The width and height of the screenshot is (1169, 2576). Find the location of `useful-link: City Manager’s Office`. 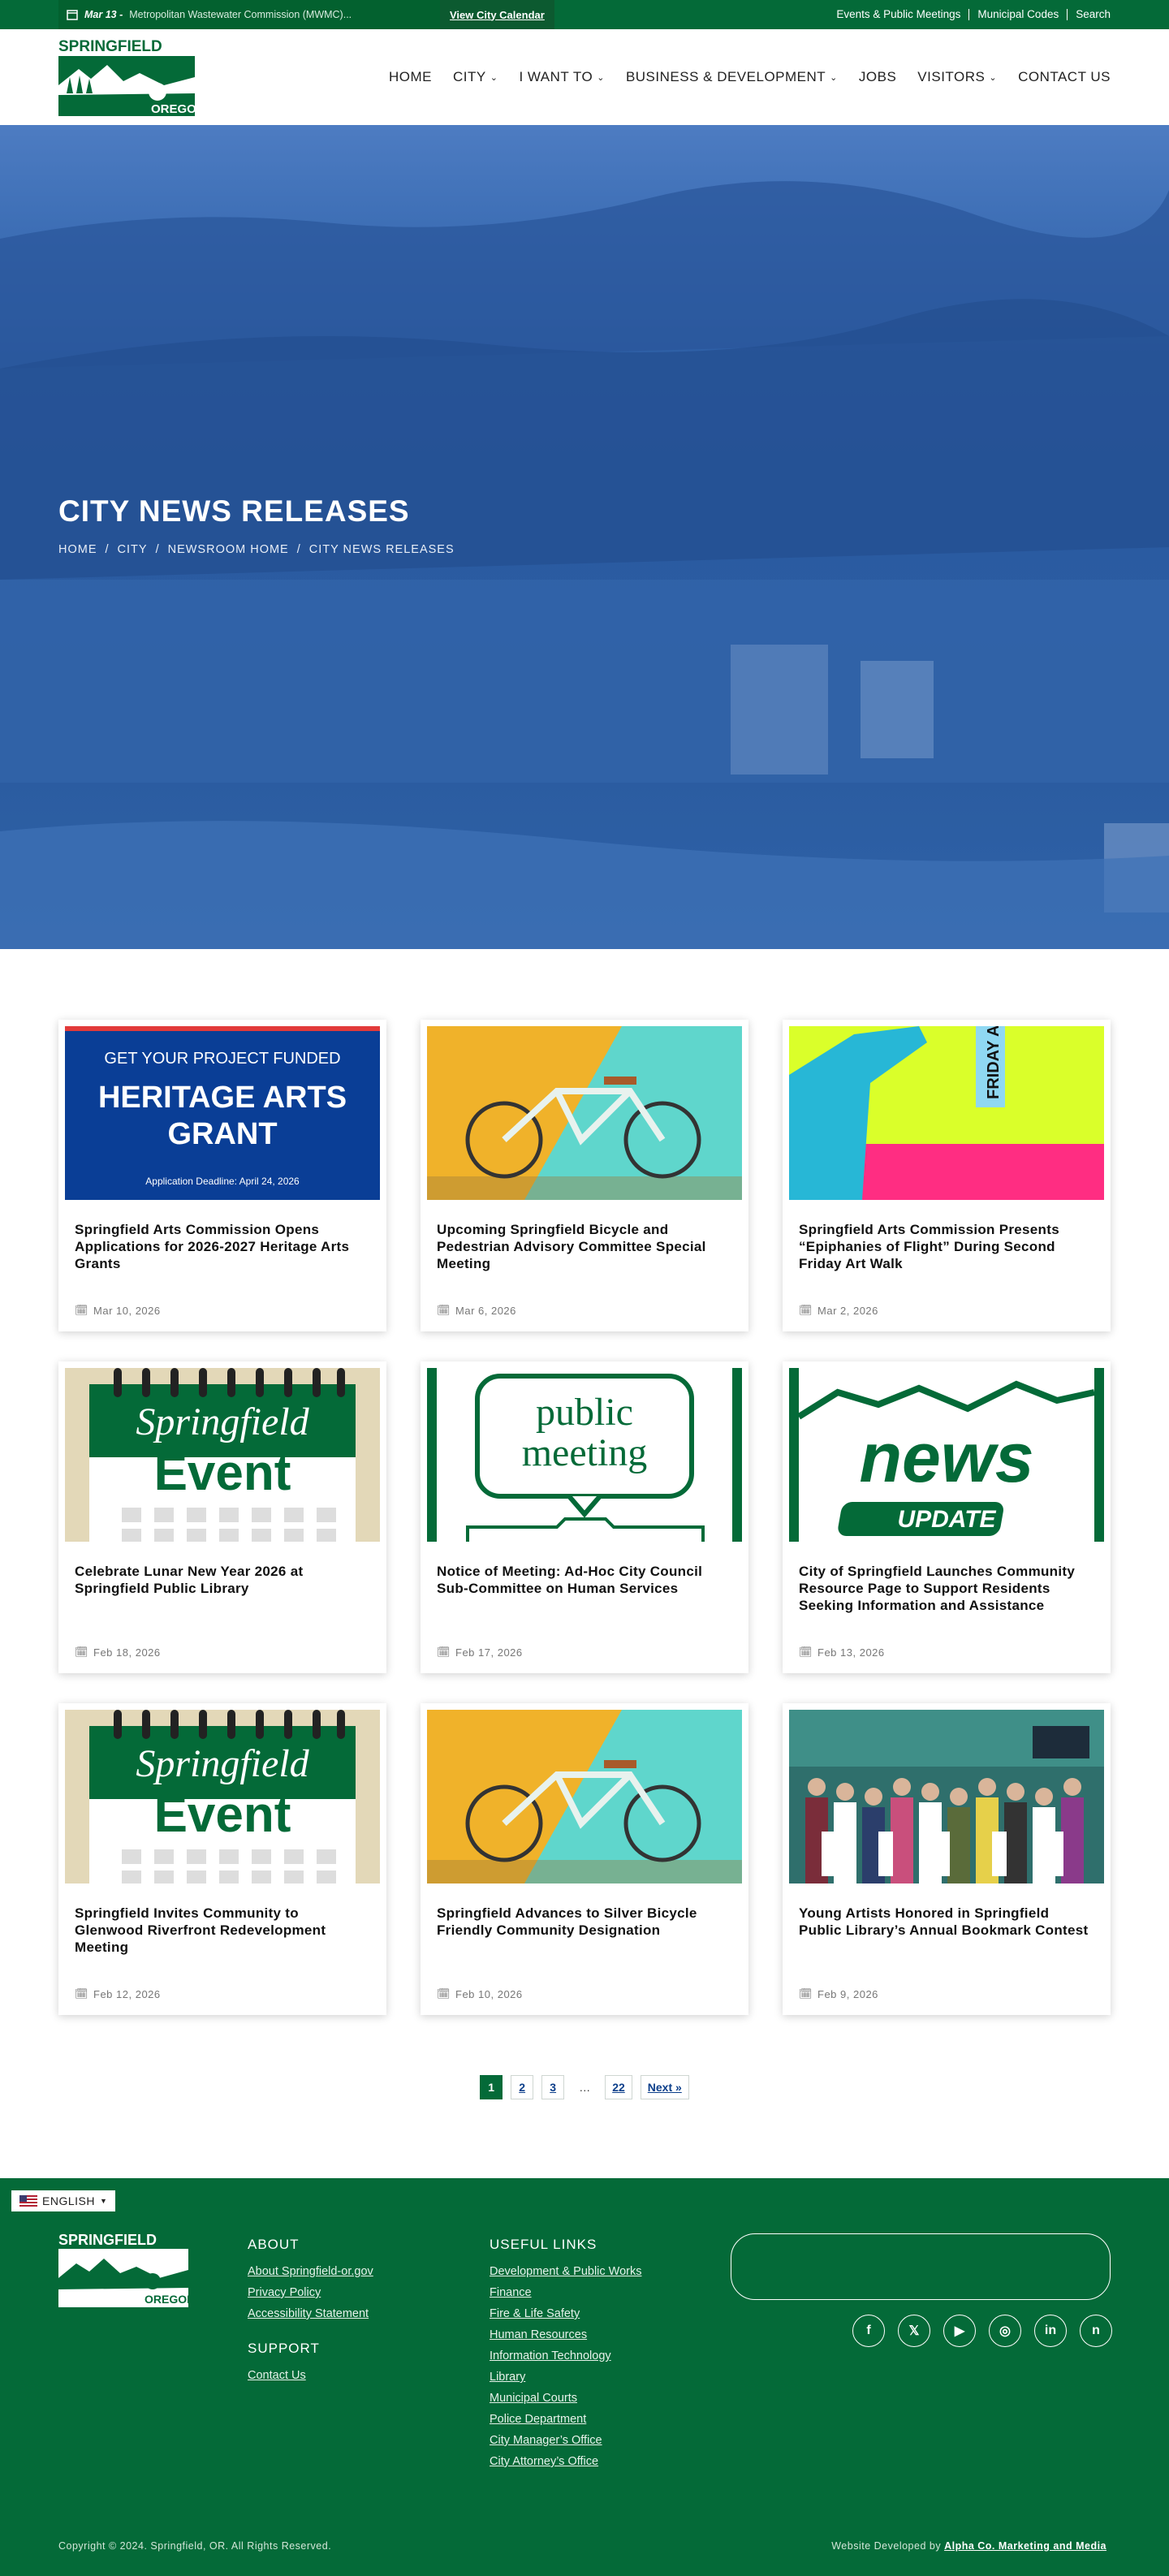

useful-link: City Manager’s Office is located at coordinates (566, 2440).